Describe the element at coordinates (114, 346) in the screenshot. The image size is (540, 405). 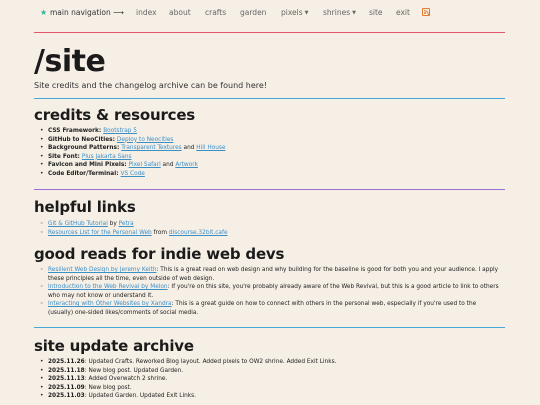
I see `archive-heading: site update archive` at that location.